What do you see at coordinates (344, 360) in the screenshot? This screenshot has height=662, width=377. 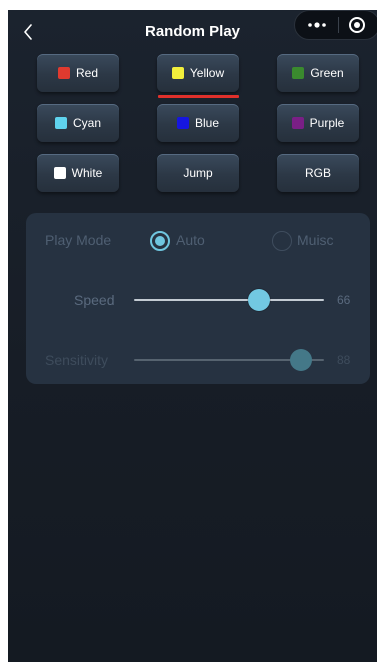 I see `sensitivity-value: 88` at bounding box center [344, 360].